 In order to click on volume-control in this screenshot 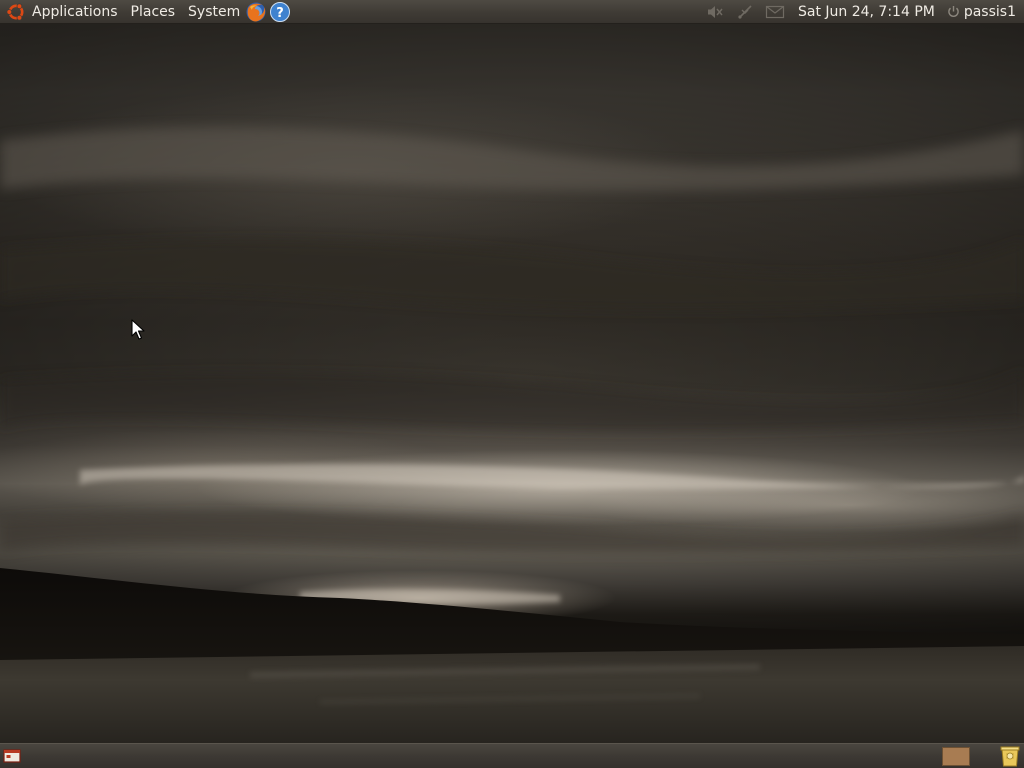, I will do `click(715, 12)`.